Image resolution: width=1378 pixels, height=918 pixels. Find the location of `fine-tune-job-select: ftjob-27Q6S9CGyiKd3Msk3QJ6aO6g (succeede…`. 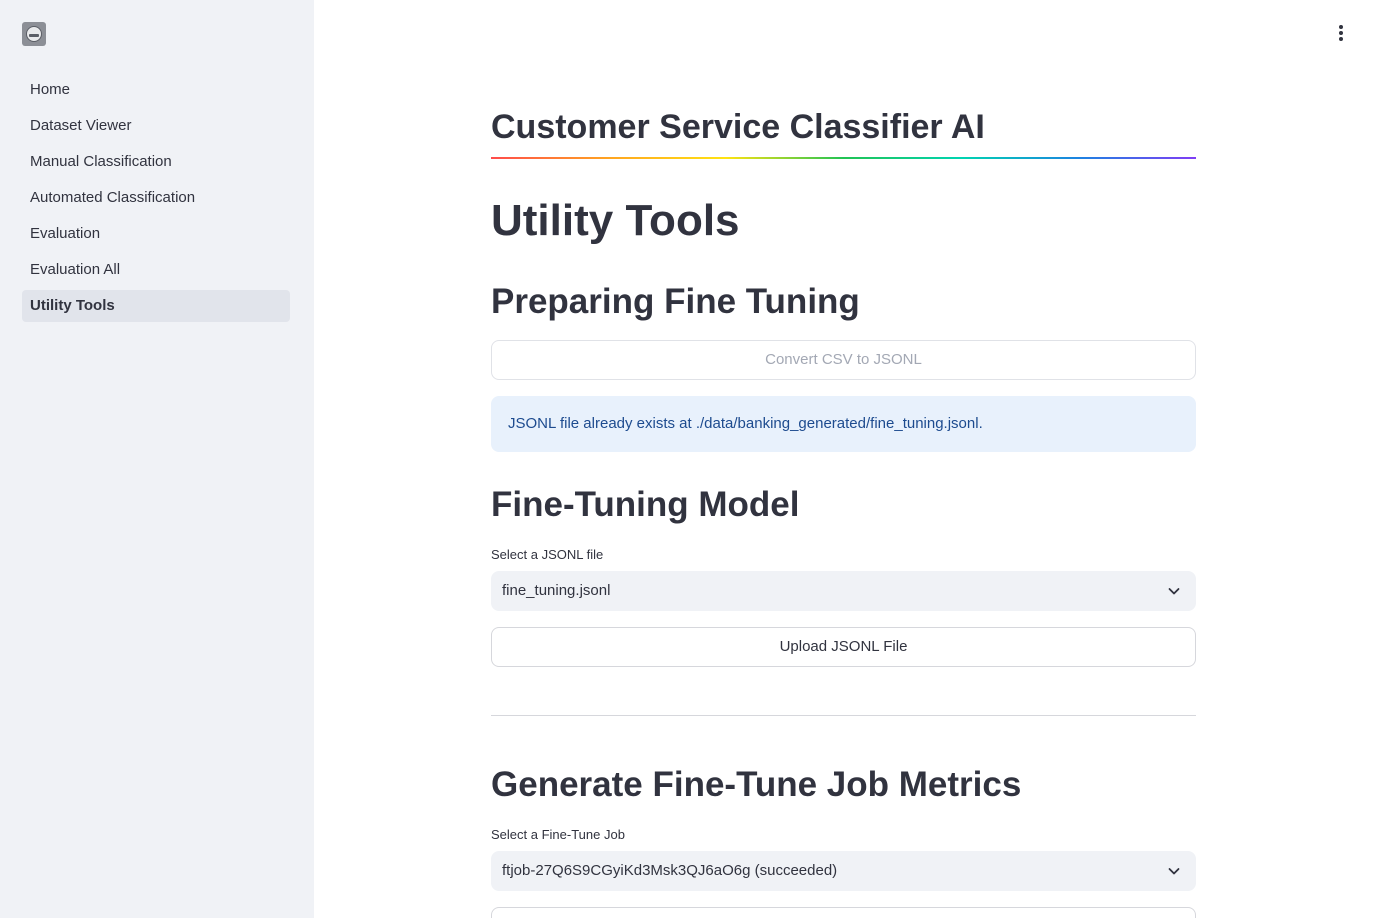

fine-tune-job-select: ftjob-27Q6S9CGyiKd3Msk3QJ6aO6g (succeede… is located at coordinates (843, 871).